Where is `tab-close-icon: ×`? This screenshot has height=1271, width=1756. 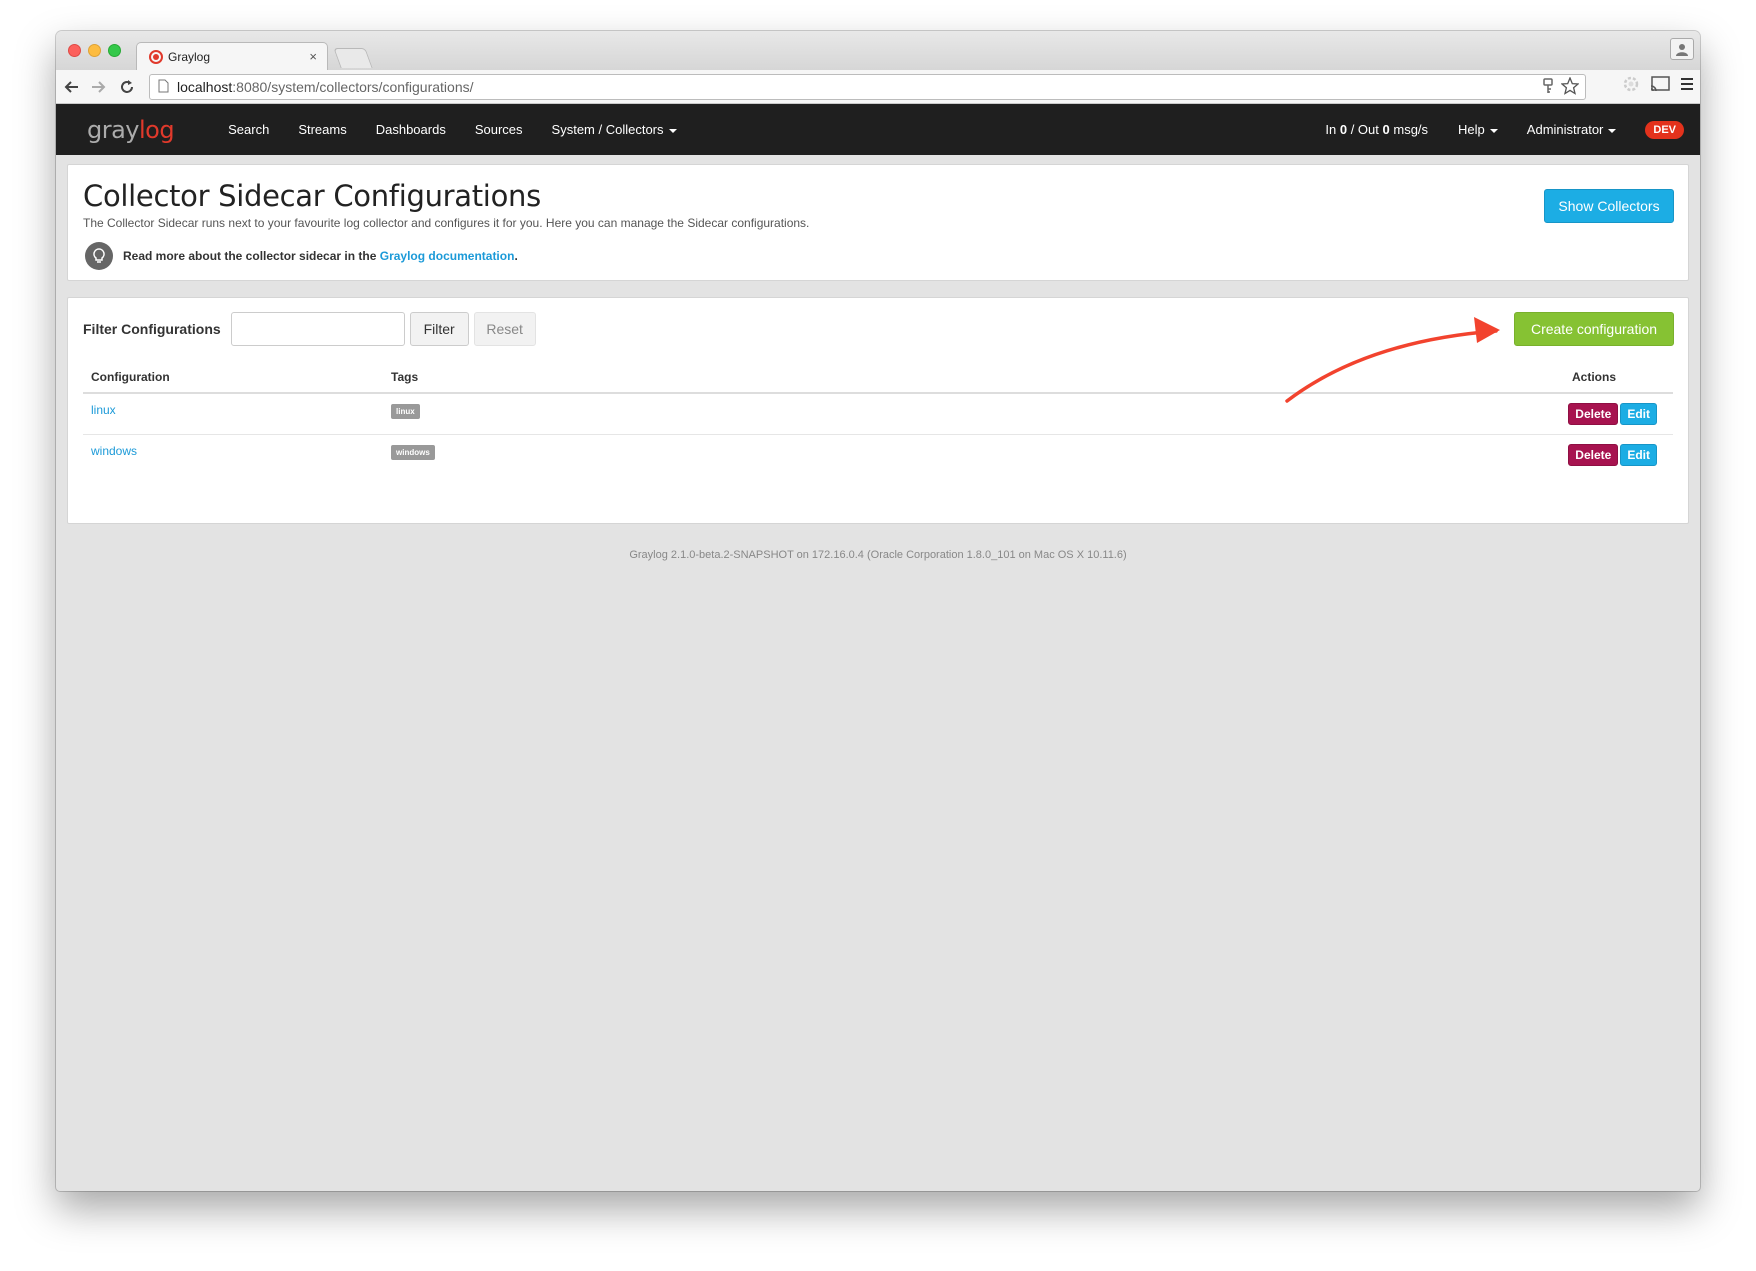
tab-close-icon: × is located at coordinates (313, 56).